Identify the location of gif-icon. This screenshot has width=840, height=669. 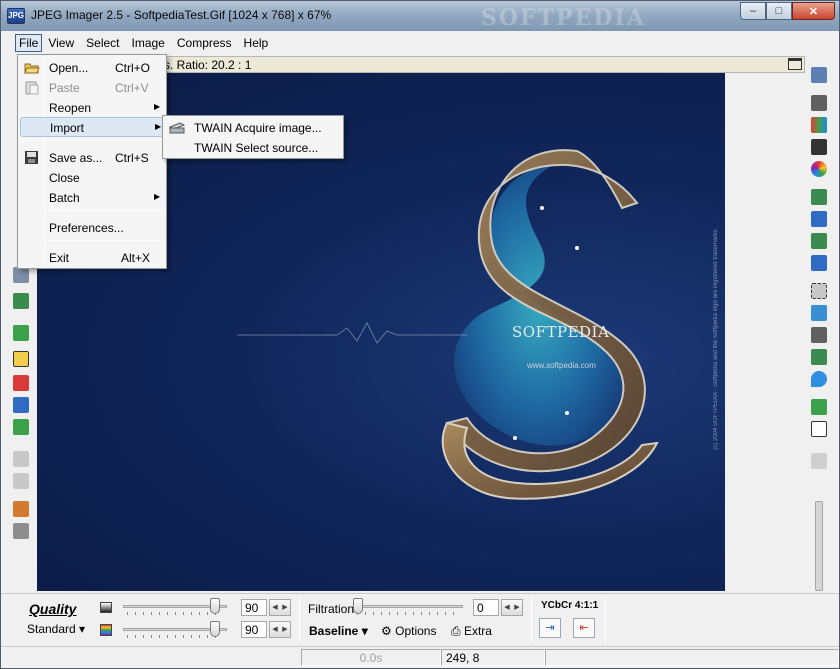
(21, 405).